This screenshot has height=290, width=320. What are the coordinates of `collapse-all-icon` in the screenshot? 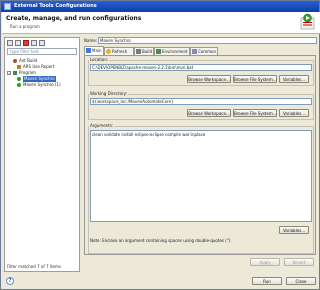 It's located at (34, 43).